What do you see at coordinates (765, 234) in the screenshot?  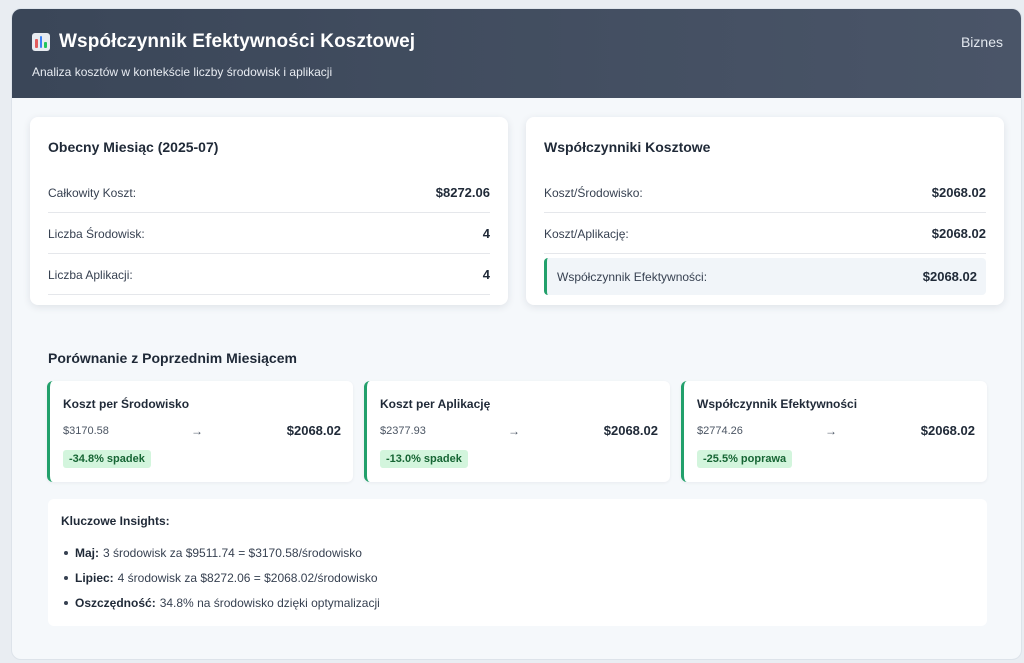 I see `cost-per-application-row: Koszt/Aplikację: $2068.02` at bounding box center [765, 234].